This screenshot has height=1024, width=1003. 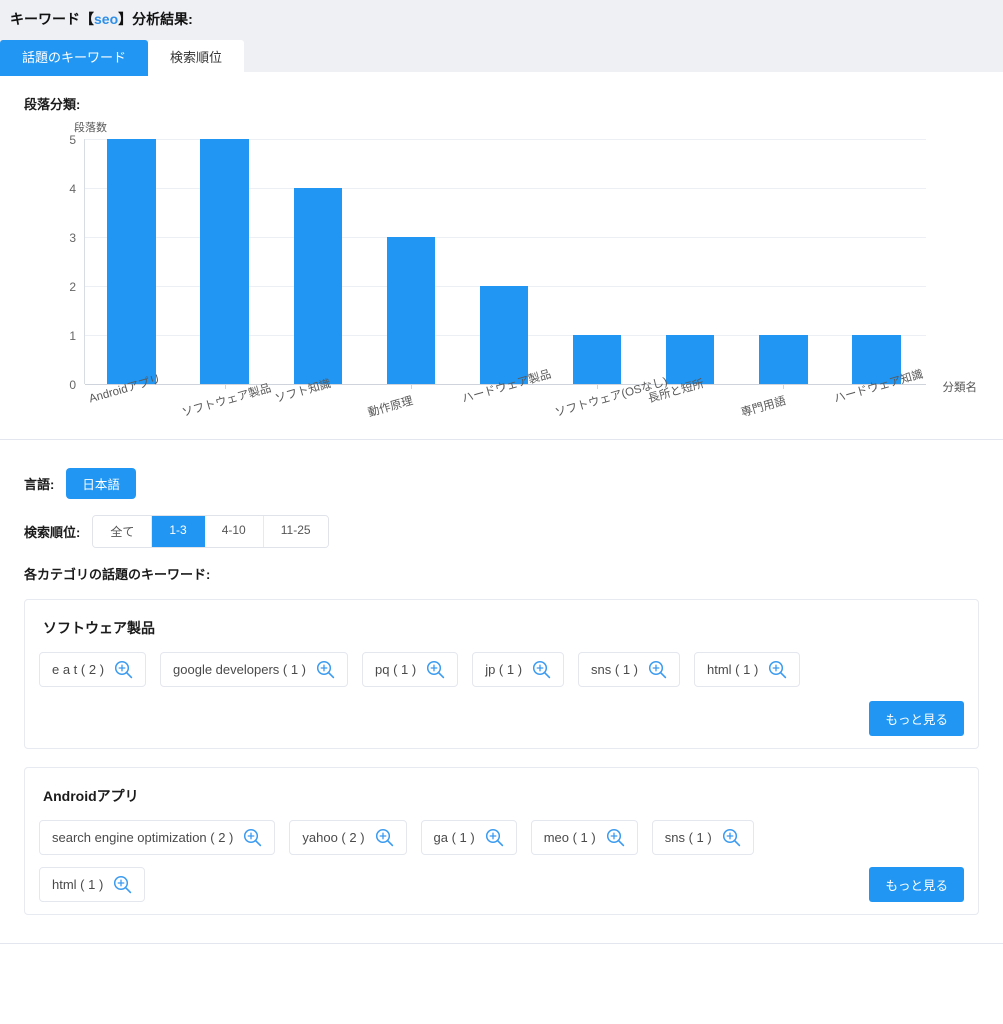 What do you see at coordinates (99, 628) in the screenshot?
I see `keyword-category-title: ソフトウェア製品` at bounding box center [99, 628].